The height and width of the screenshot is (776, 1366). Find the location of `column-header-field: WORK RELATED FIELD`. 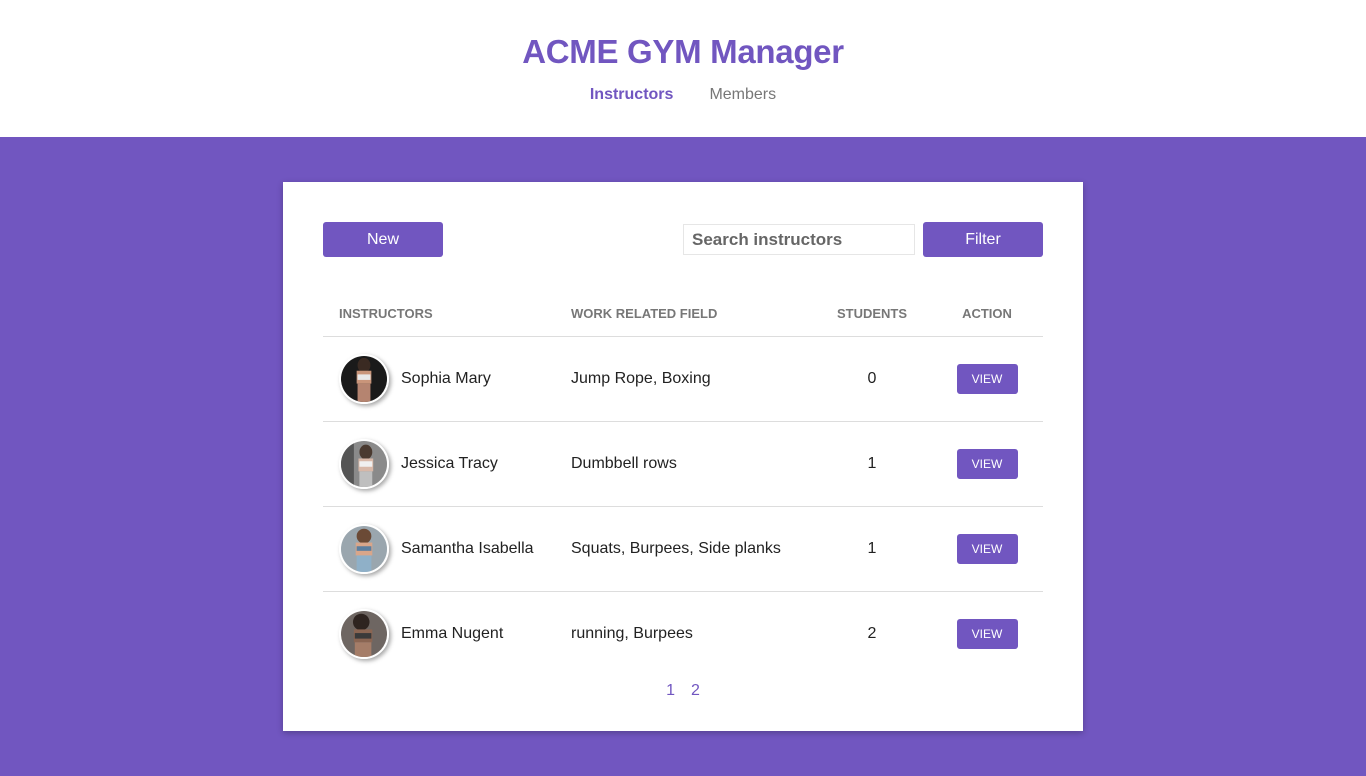

column-header-field: WORK RELATED FIELD is located at coordinates (692, 316).